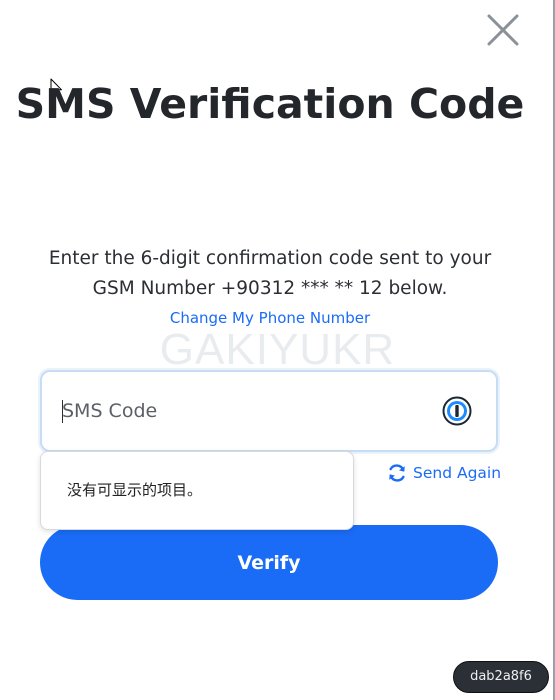 Image resolution: width=555 pixels, height=700 pixels. What do you see at coordinates (501, 677) in the screenshot?
I see `id-badge: dab2a8f6` at bounding box center [501, 677].